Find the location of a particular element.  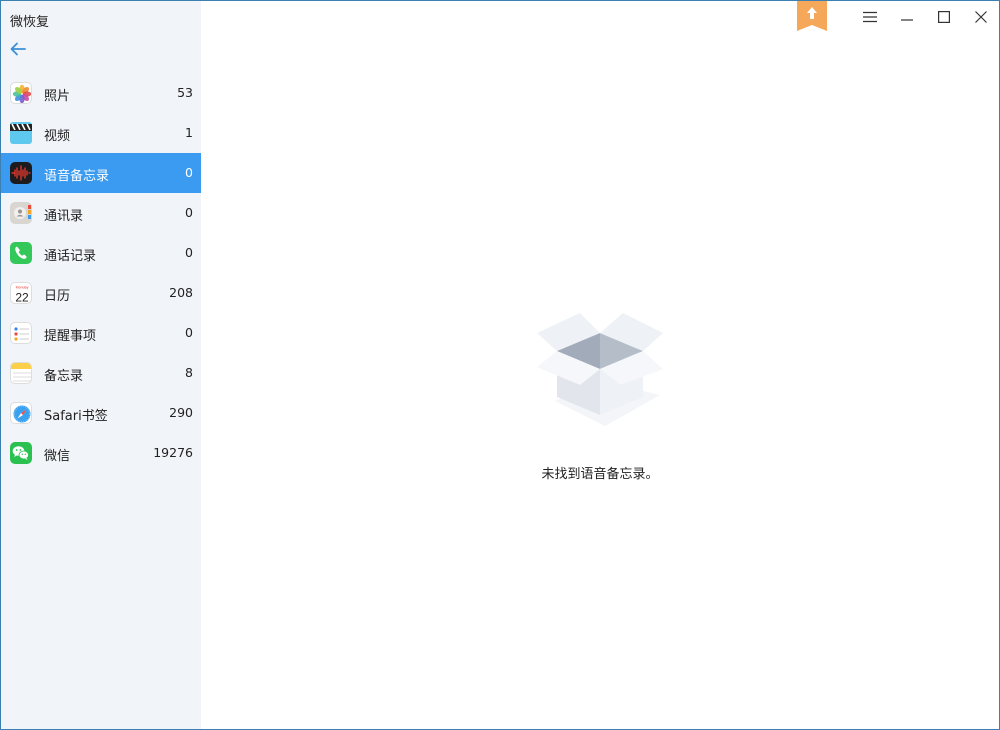

calendar-icon: Monday 22 is located at coordinates (21, 293).